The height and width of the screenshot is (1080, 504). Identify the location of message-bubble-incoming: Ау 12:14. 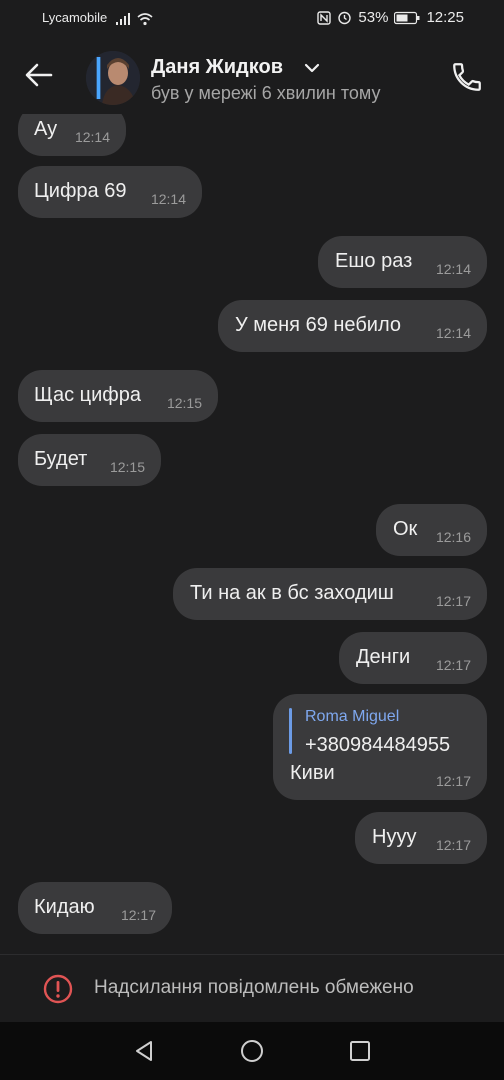
(72, 135).